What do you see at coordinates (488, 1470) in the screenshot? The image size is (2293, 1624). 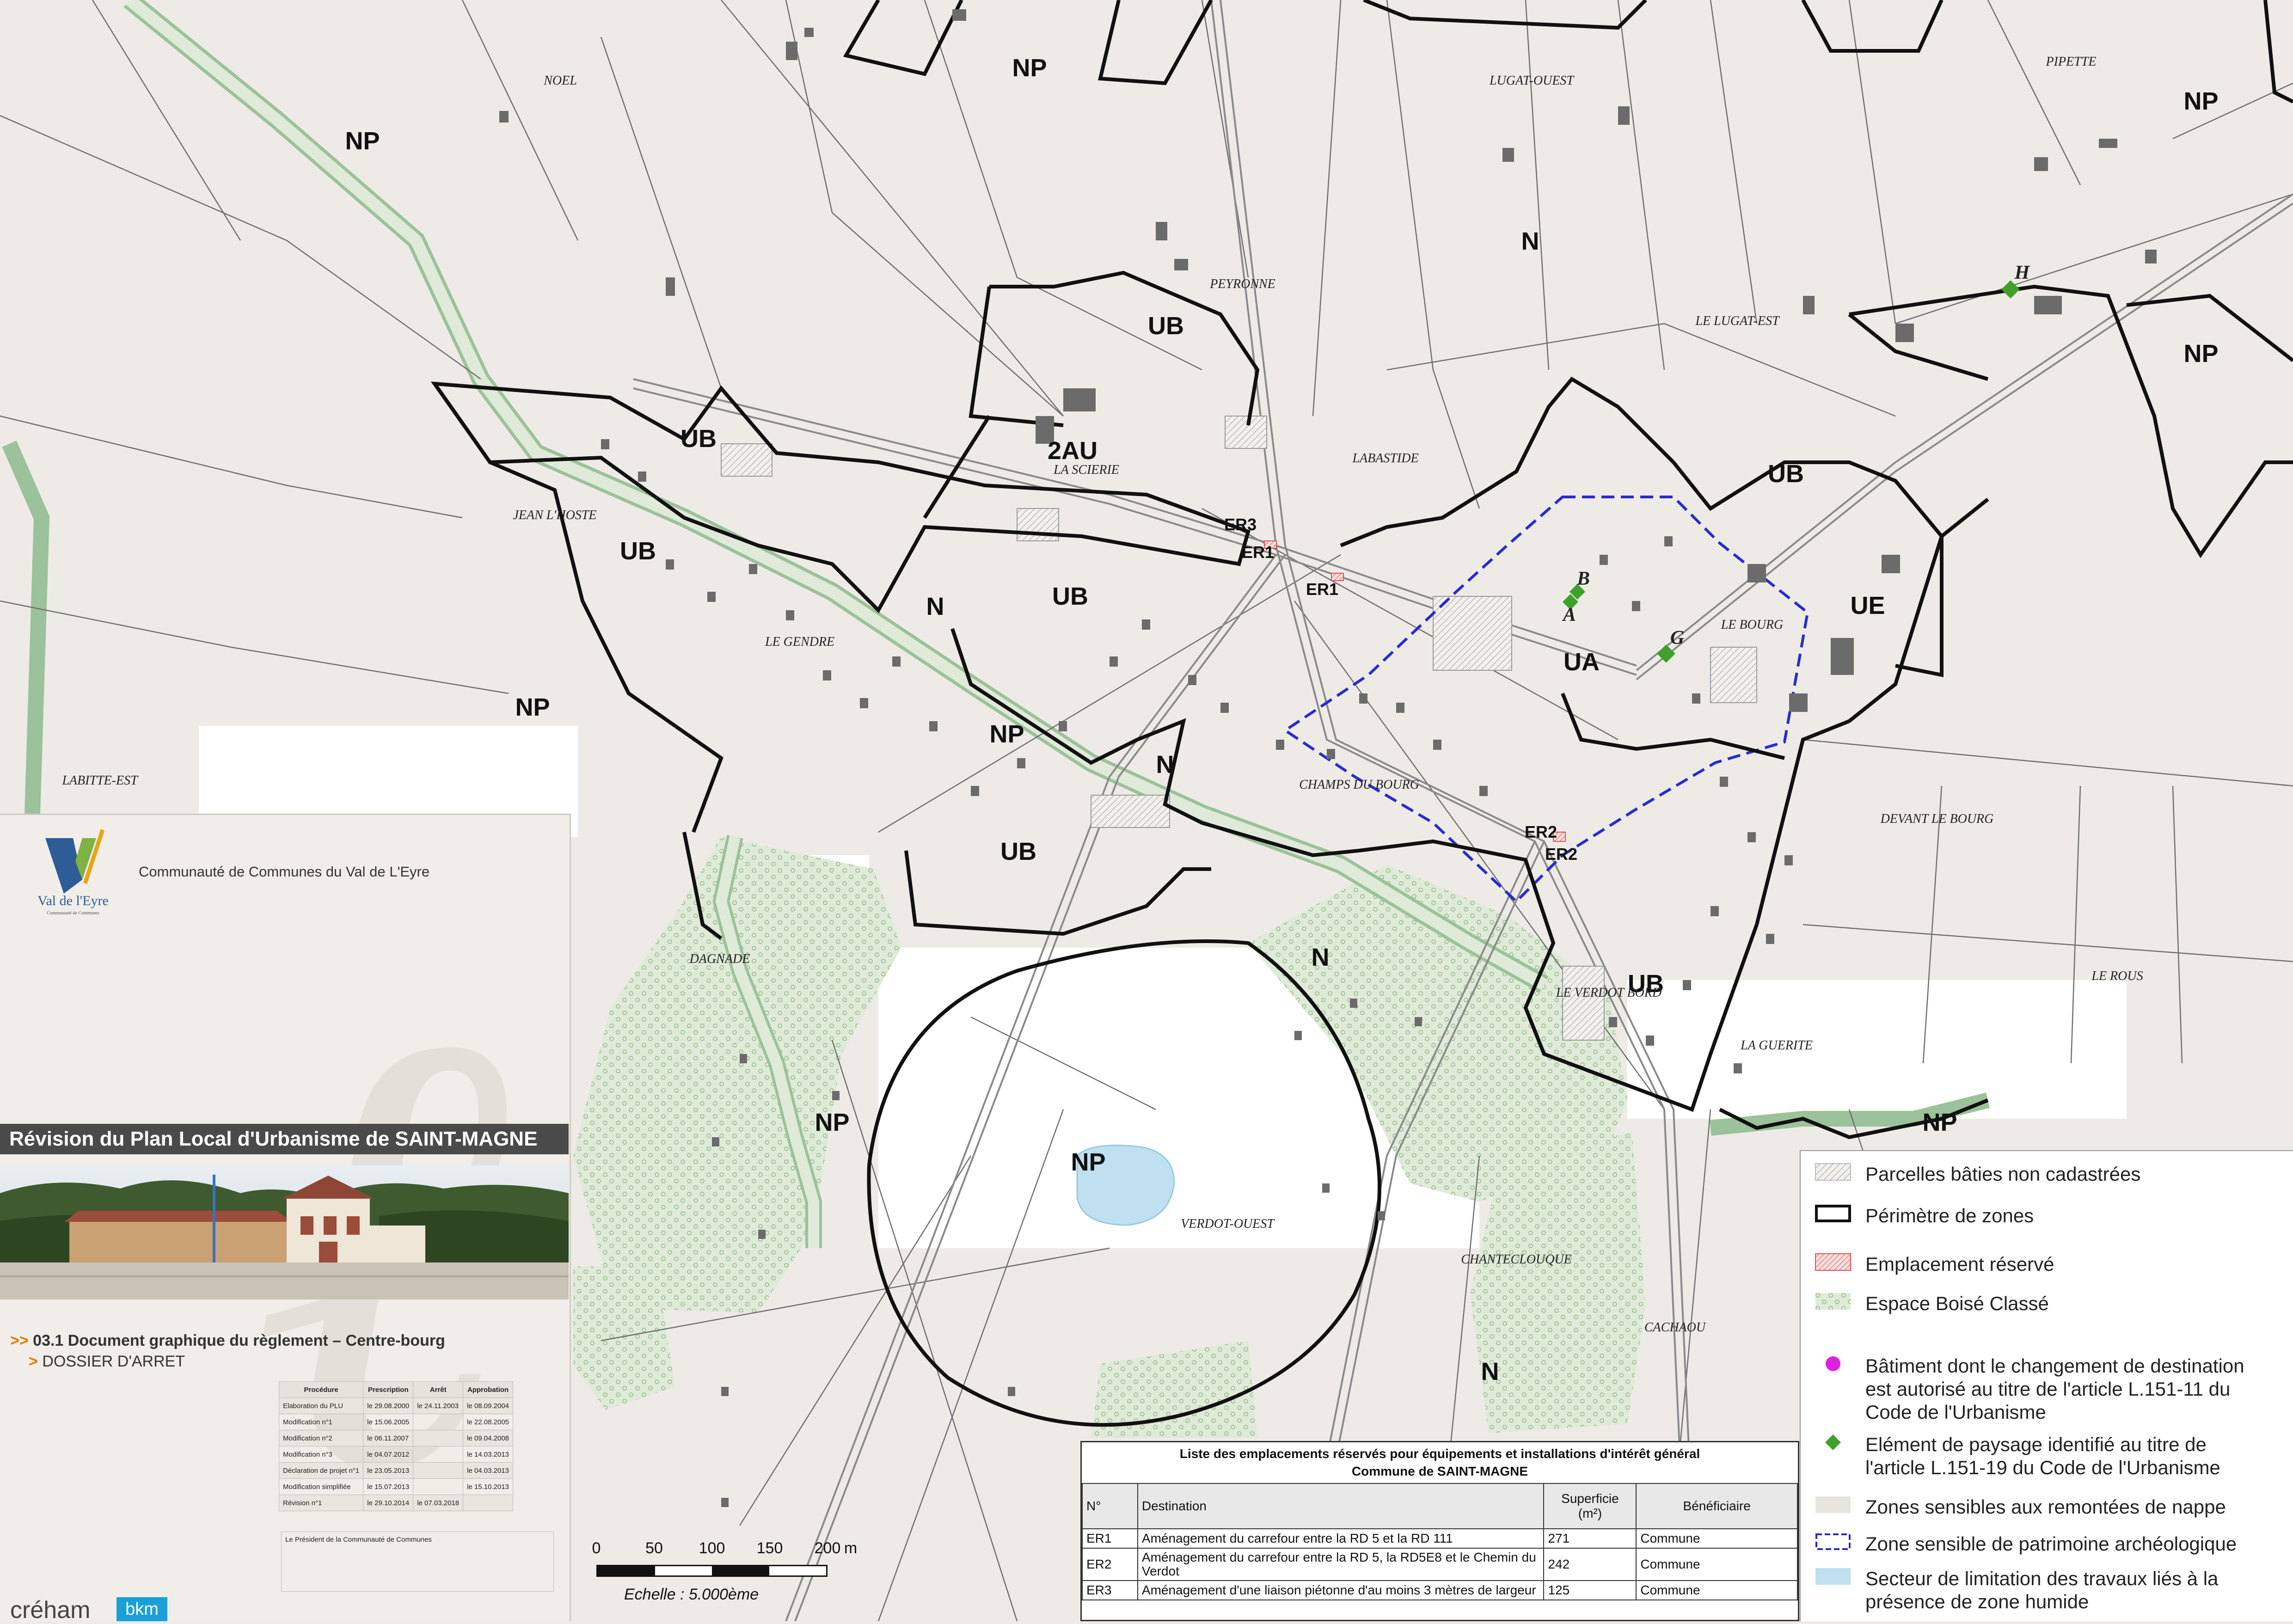 I see `procedure-cell: le 04.03.2013` at bounding box center [488, 1470].